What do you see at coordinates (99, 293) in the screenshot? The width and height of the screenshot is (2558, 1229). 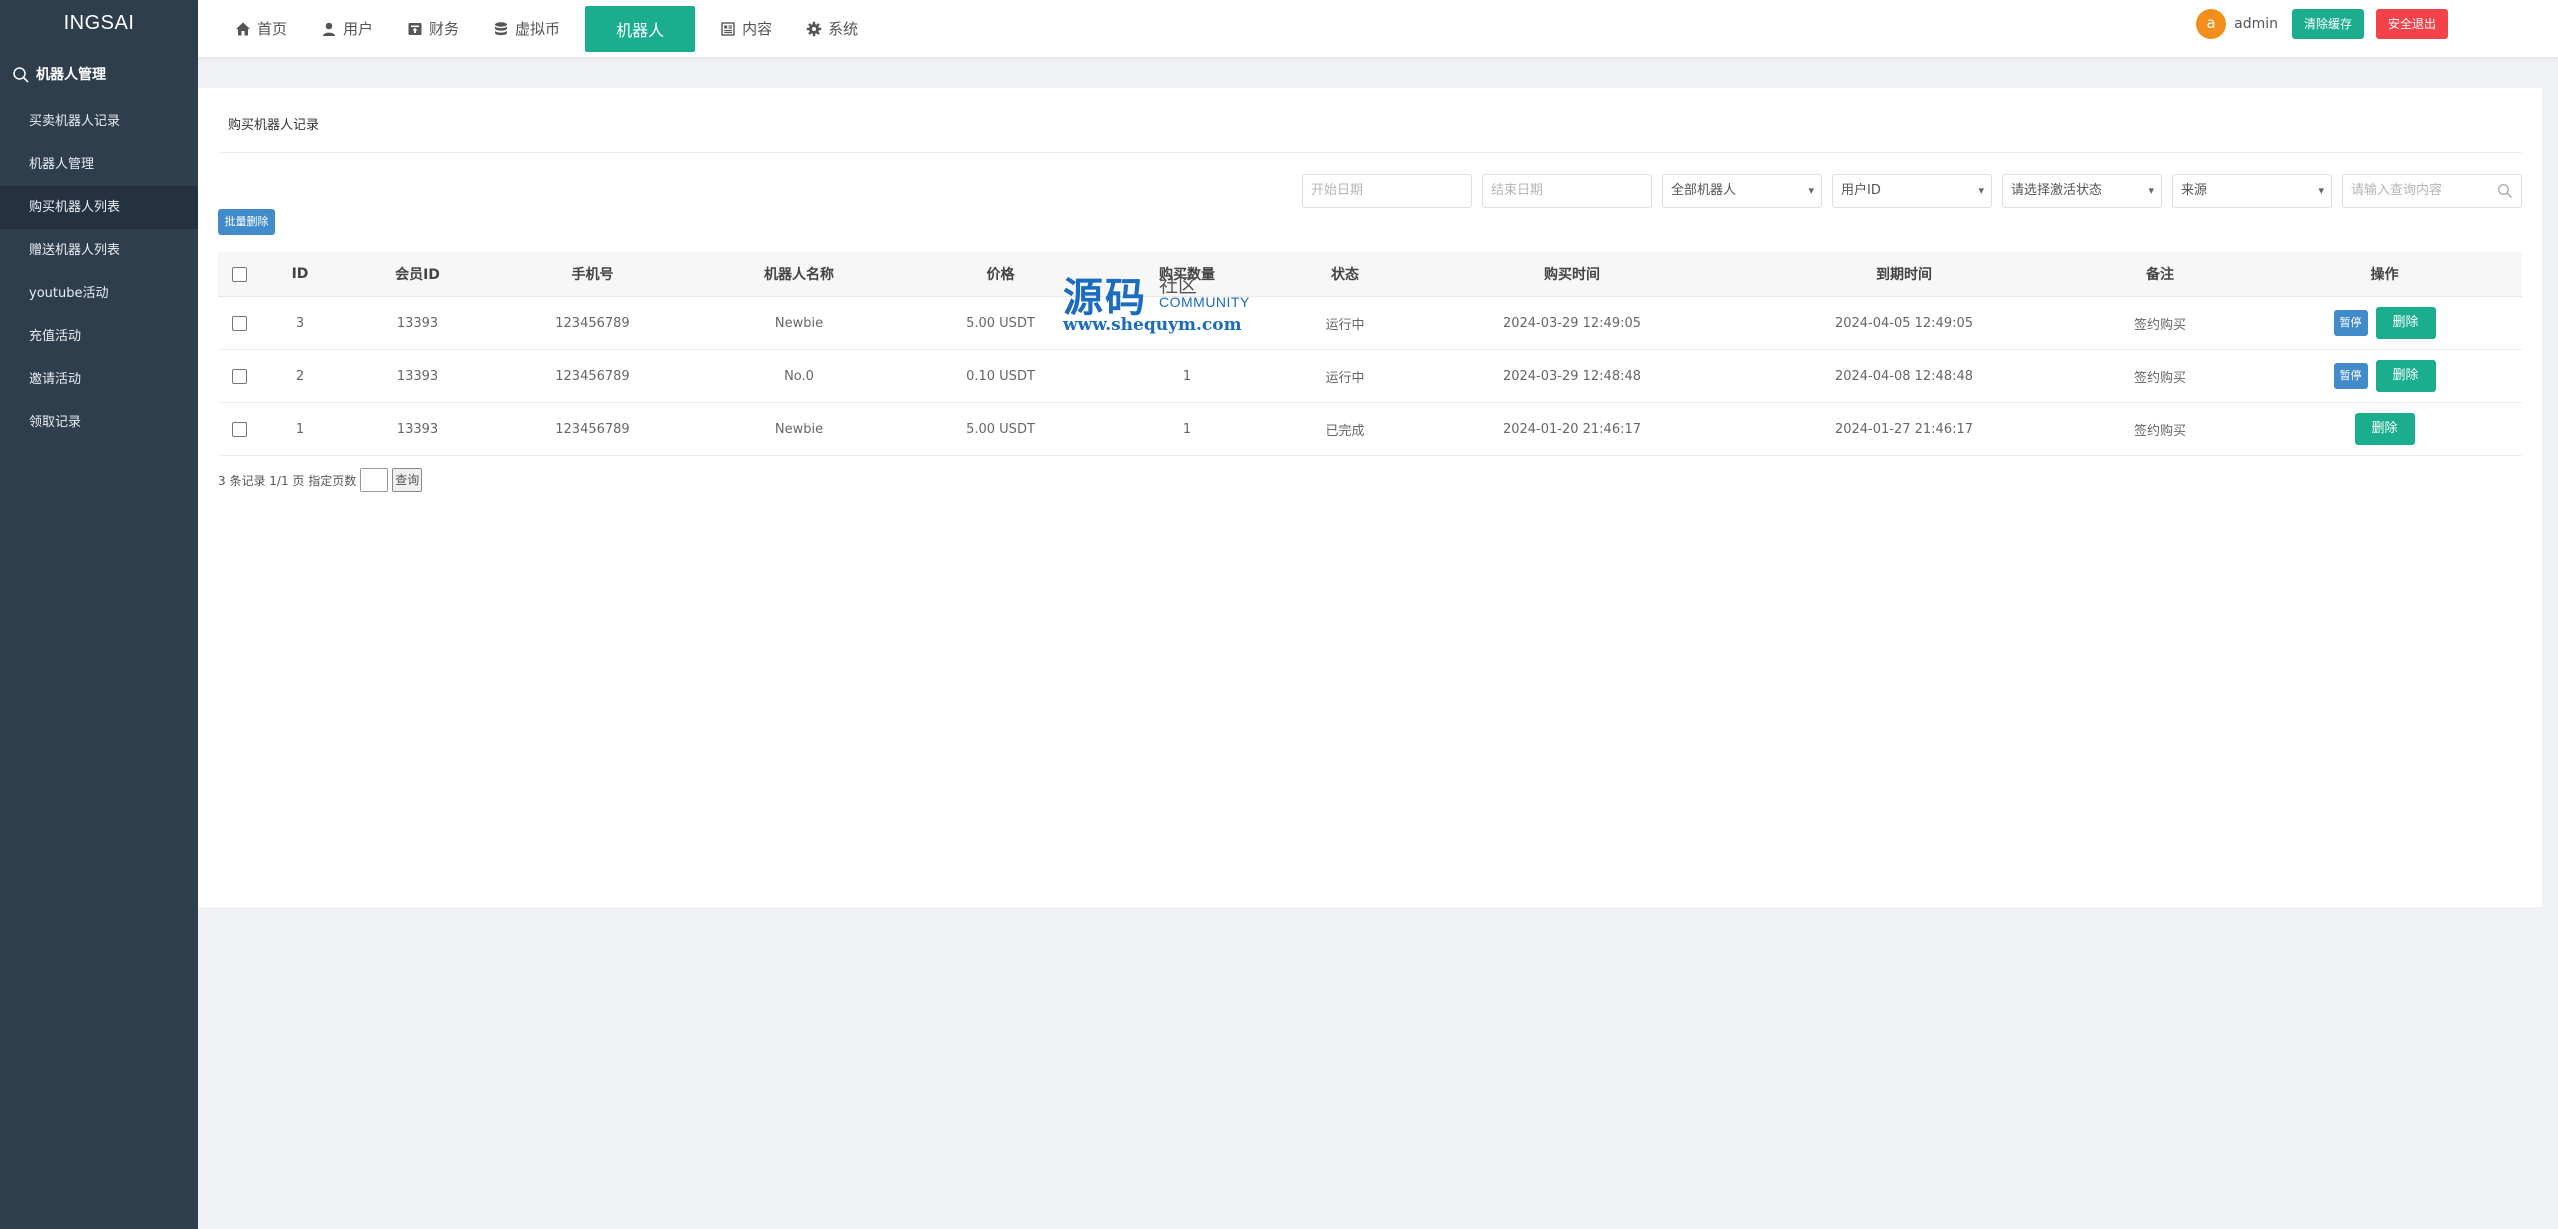 I see `sidebar-item-youtube-activity: youtube活动` at bounding box center [99, 293].